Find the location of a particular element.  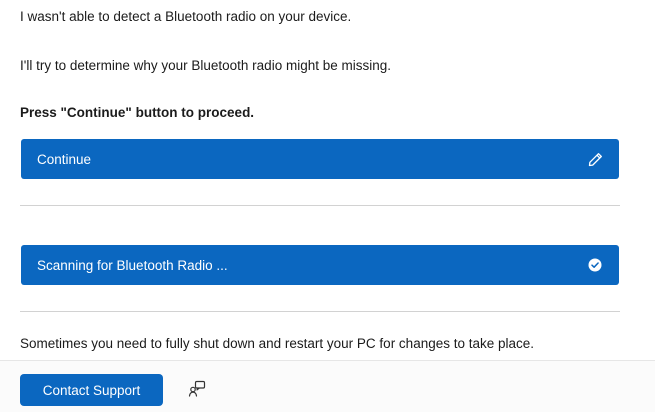

contact-support-button: Contact Support is located at coordinates (91, 390).